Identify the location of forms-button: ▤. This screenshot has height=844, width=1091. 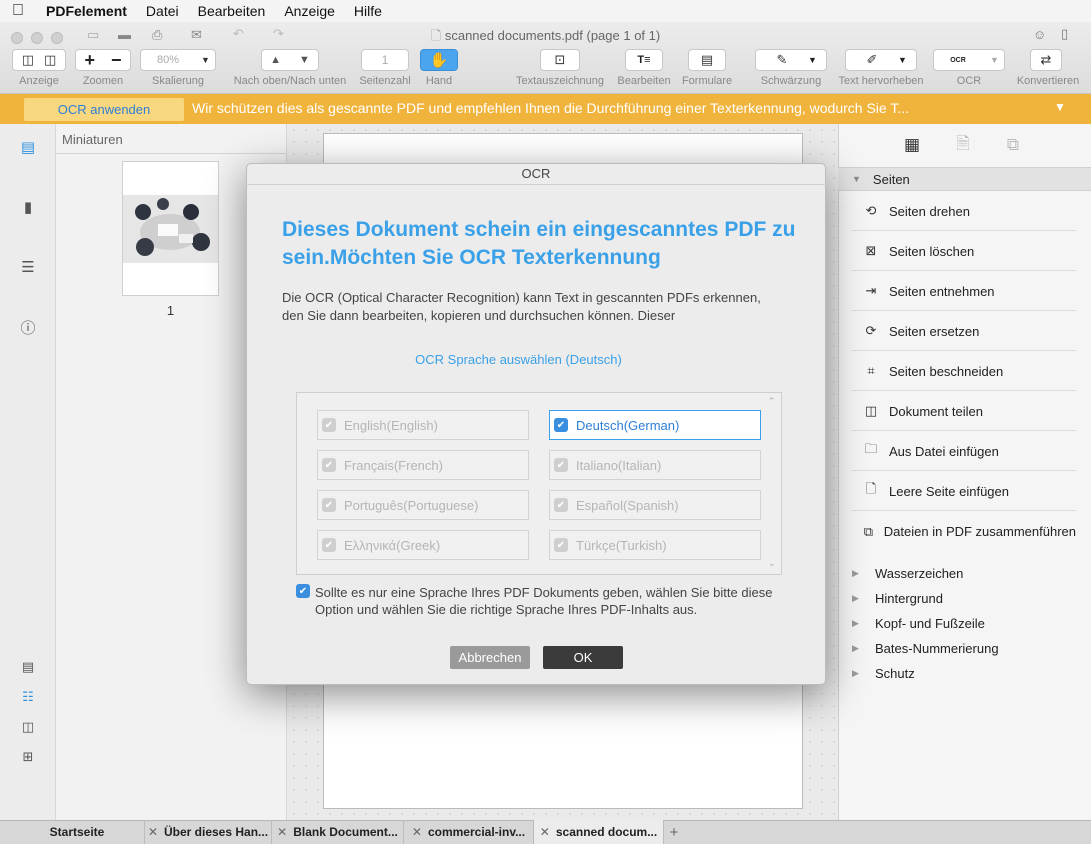
(707, 60).